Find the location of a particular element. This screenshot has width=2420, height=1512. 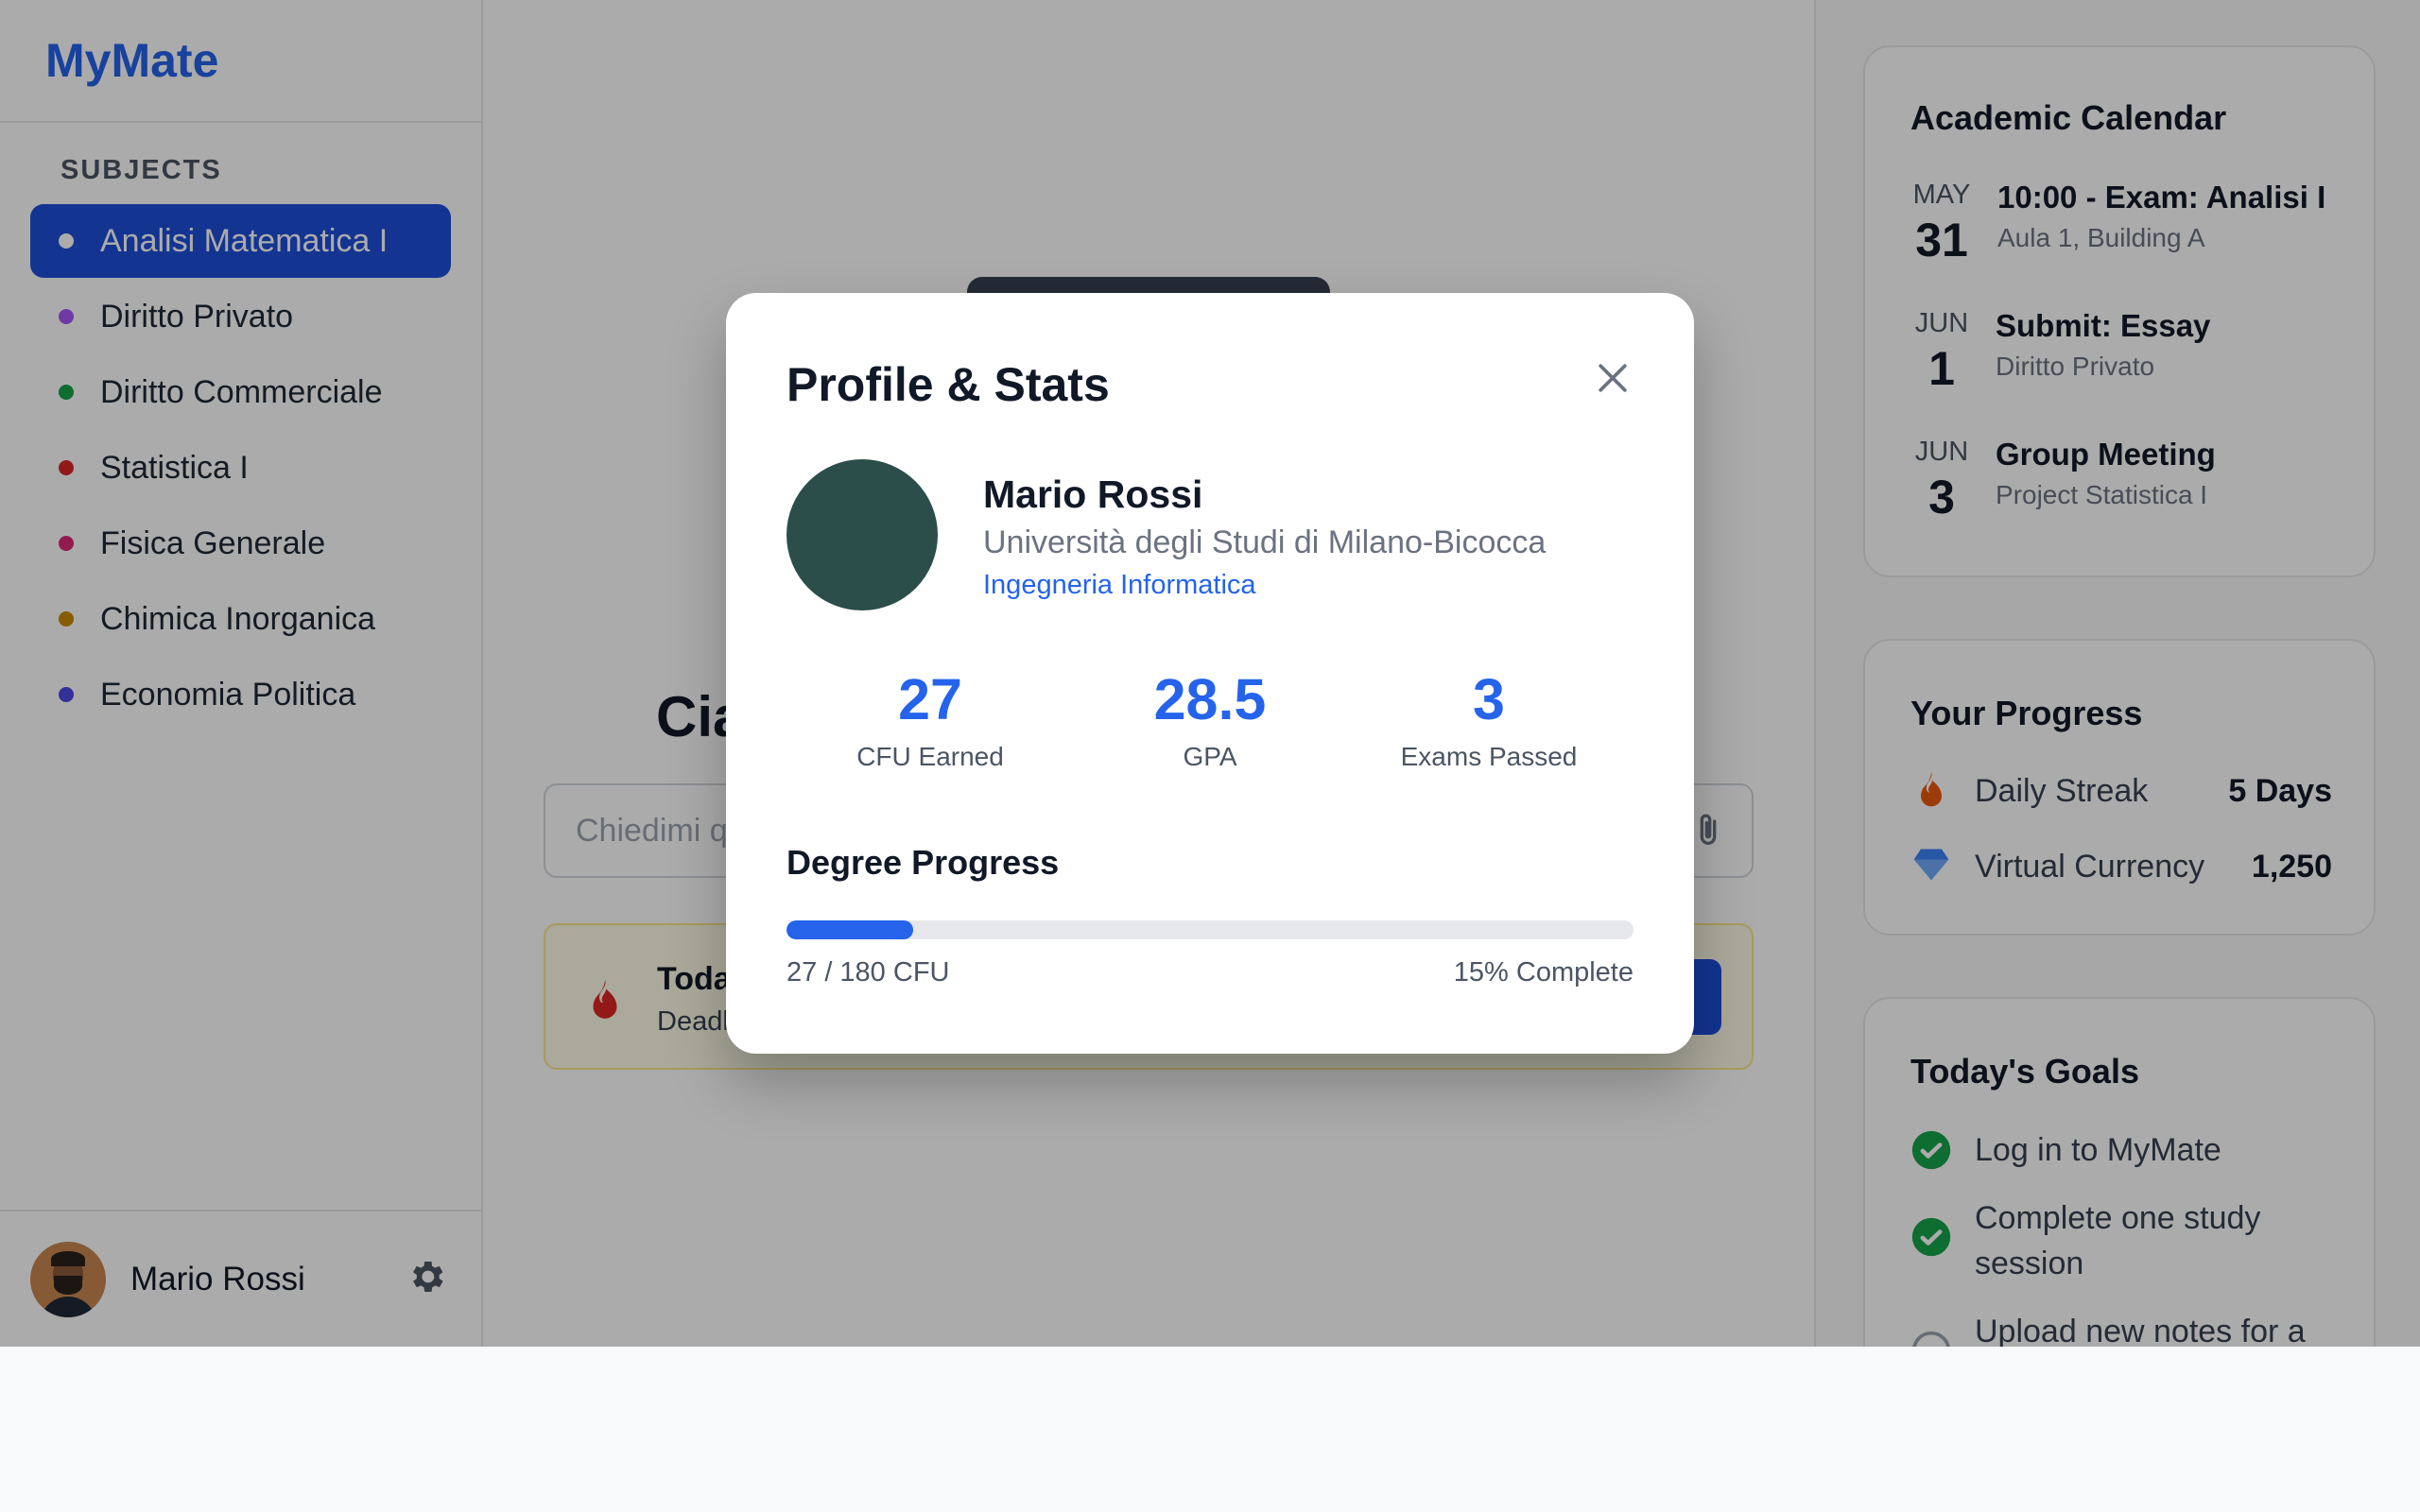

degree-progress-fill is located at coordinates (850, 929).